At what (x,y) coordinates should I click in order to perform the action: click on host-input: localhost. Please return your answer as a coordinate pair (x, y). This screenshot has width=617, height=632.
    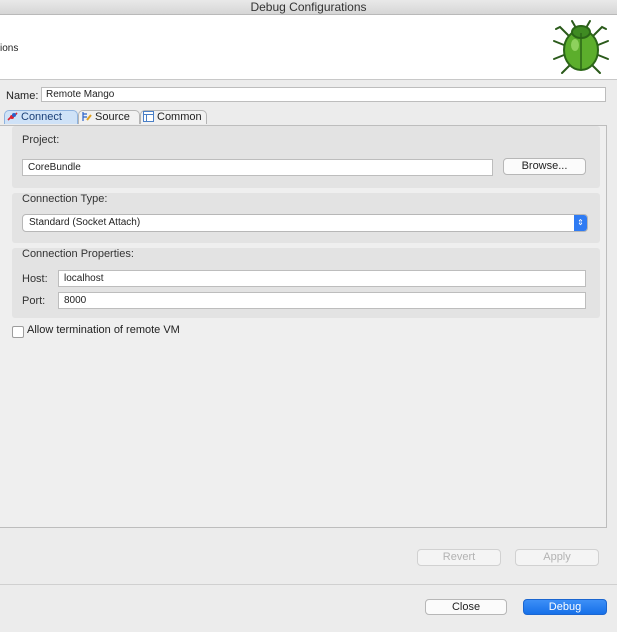
    Looking at the image, I should click on (322, 278).